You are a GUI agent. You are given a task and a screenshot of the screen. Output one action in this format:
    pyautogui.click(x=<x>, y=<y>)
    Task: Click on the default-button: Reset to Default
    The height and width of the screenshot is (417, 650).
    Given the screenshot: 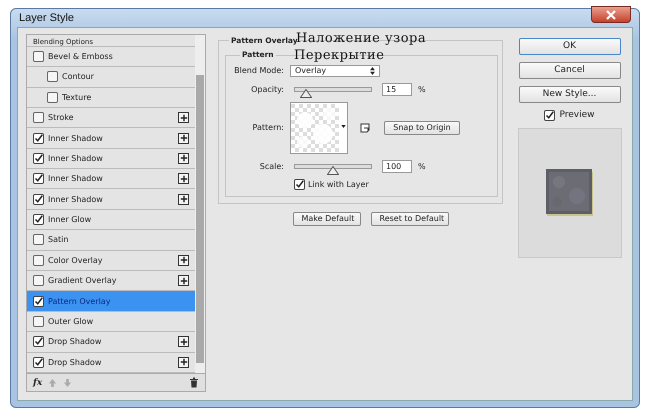 What is the action you would take?
    pyautogui.click(x=409, y=219)
    